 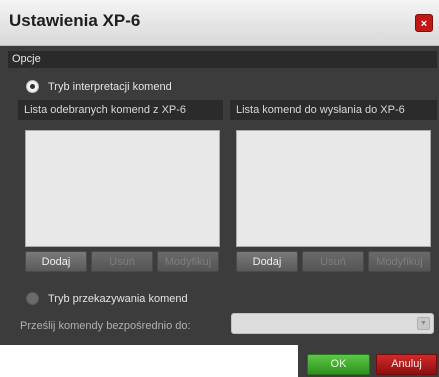 What do you see at coordinates (56, 261) in the screenshot?
I see `received-add-button: Dodaj` at bounding box center [56, 261].